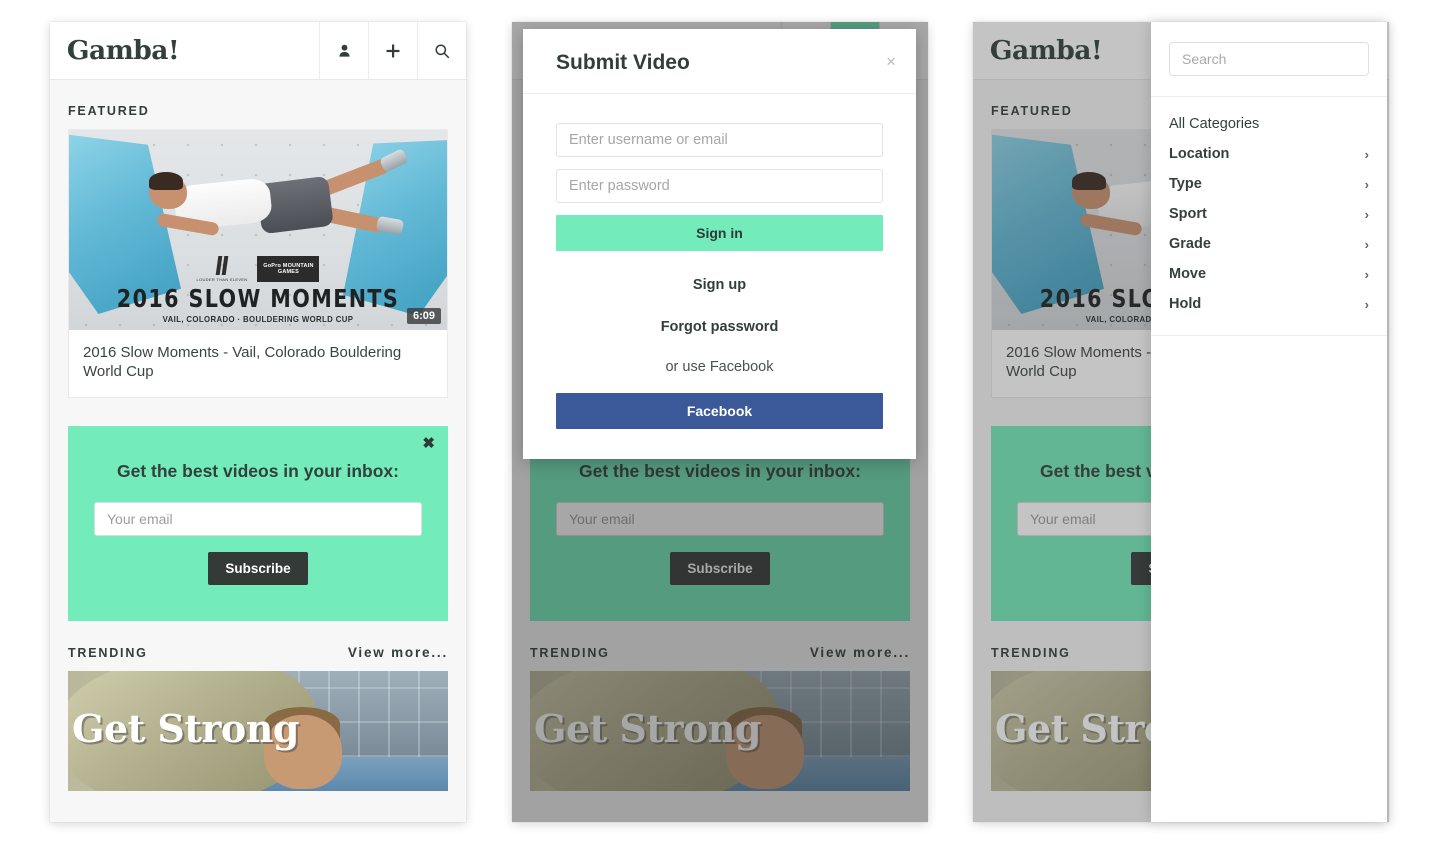  What do you see at coordinates (390, 225) in the screenshot?
I see `climber-shoe` at bounding box center [390, 225].